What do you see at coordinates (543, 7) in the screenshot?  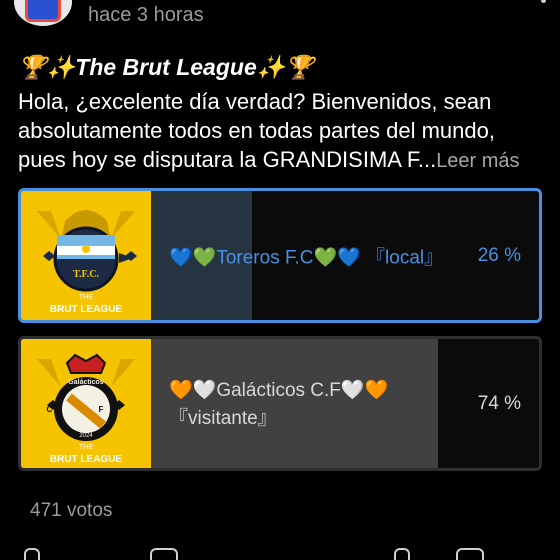 I see `more-options-icon` at bounding box center [543, 7].